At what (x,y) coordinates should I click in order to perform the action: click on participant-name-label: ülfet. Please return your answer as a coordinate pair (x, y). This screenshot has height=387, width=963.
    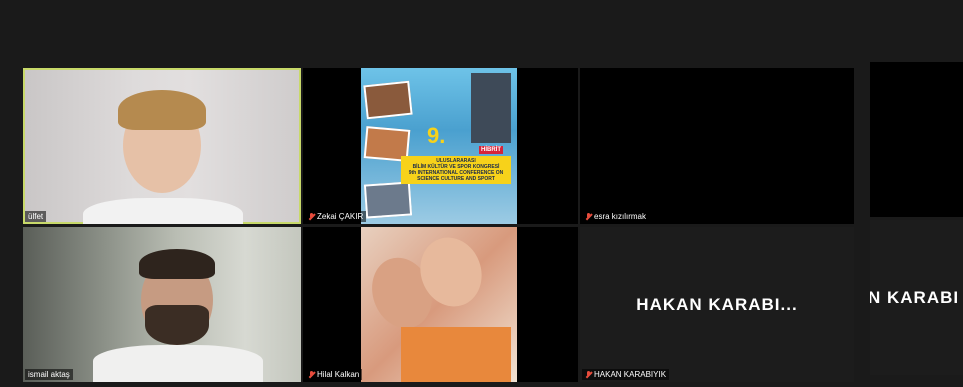
    Looking at the image, I should click on (36, 216).